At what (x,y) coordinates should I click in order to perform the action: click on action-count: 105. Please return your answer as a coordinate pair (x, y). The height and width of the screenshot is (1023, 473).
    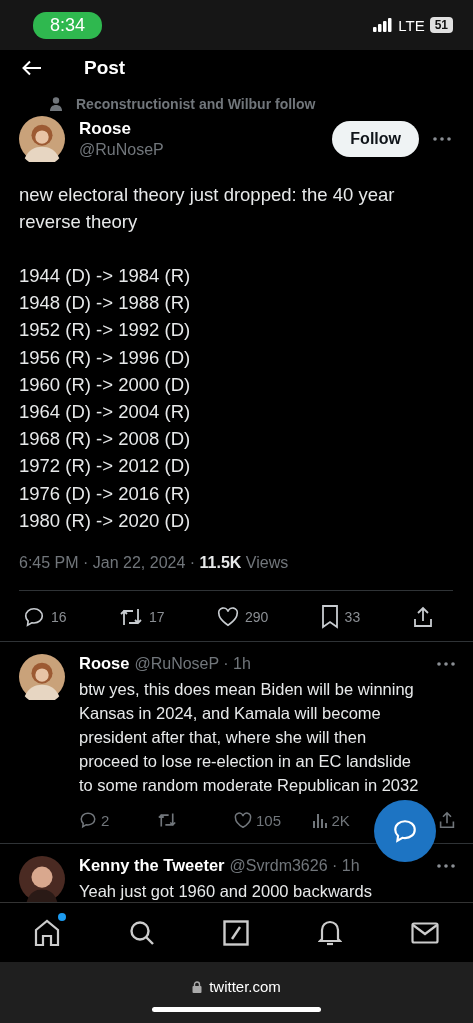
    Looking at the image, I should click on (269, 820).